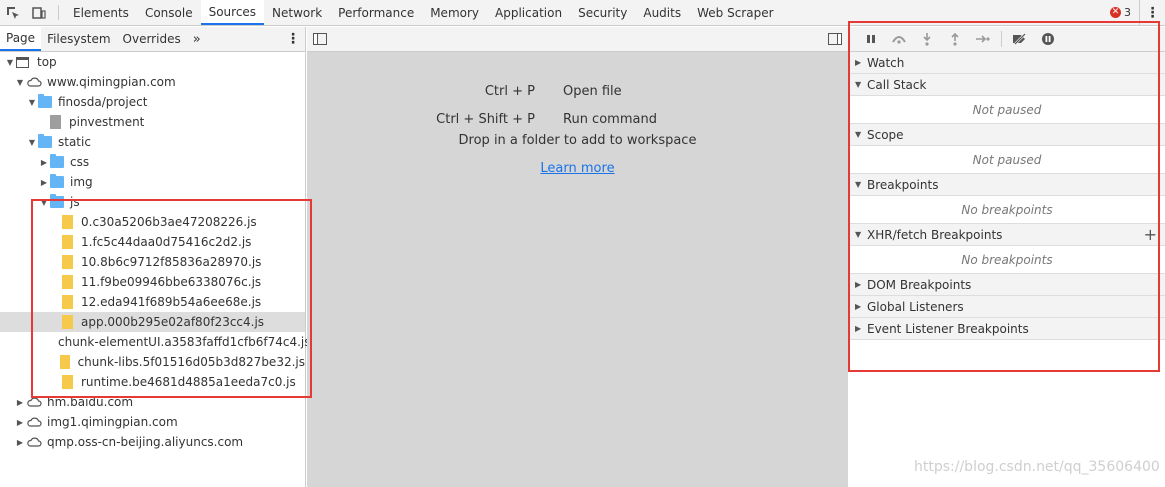 This screenshot has height=487, width=1165. Describe the element at coordinates (58, 12) in the screenshot. I see `toolbar-divider` at that location.